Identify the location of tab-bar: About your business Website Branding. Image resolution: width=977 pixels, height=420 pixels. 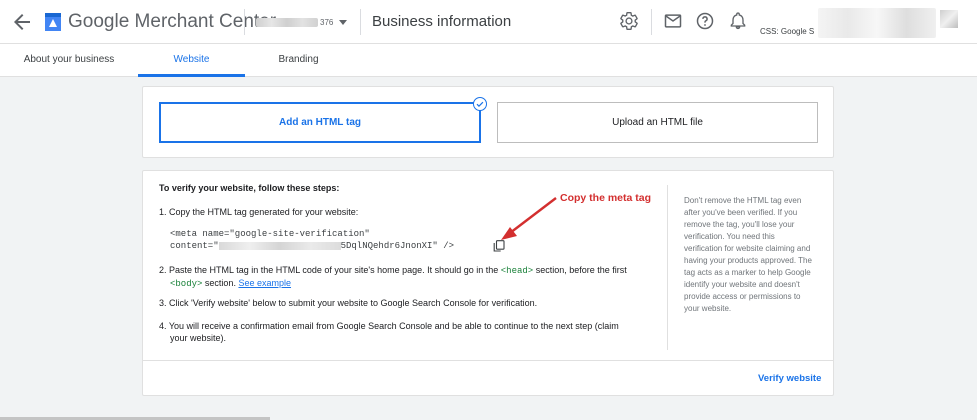
(488, 60).